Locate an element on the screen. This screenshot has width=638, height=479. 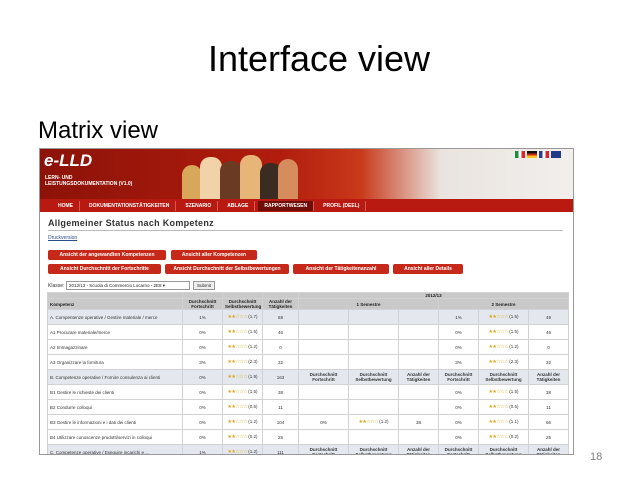
view-all-details-button: Ansicht aller Details is located at coordinates (428, 269).